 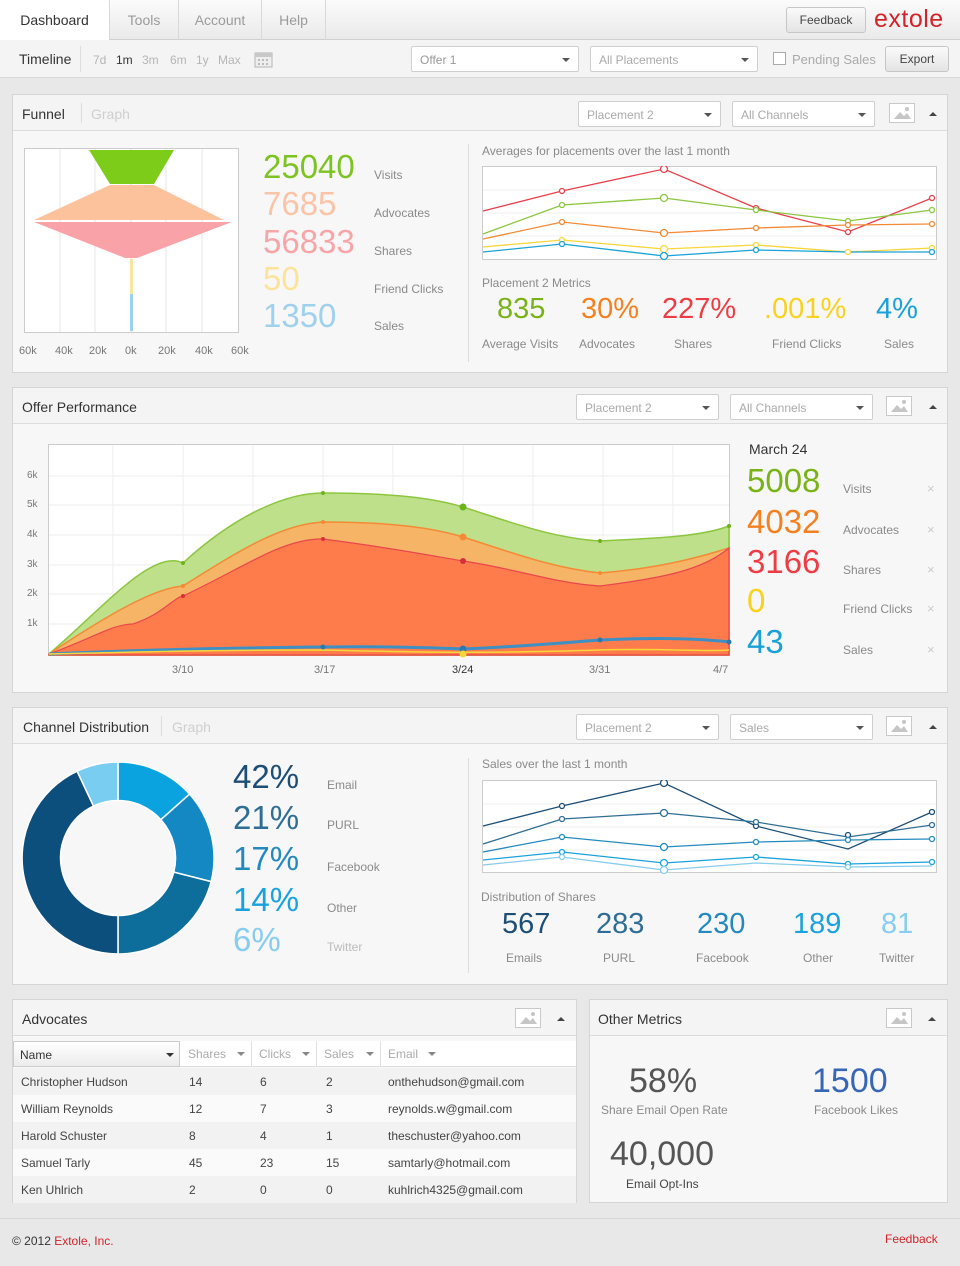 I want to click on advocates-table-header: Name Shares Clicks Sales Email, so click(x=294, y=1054).